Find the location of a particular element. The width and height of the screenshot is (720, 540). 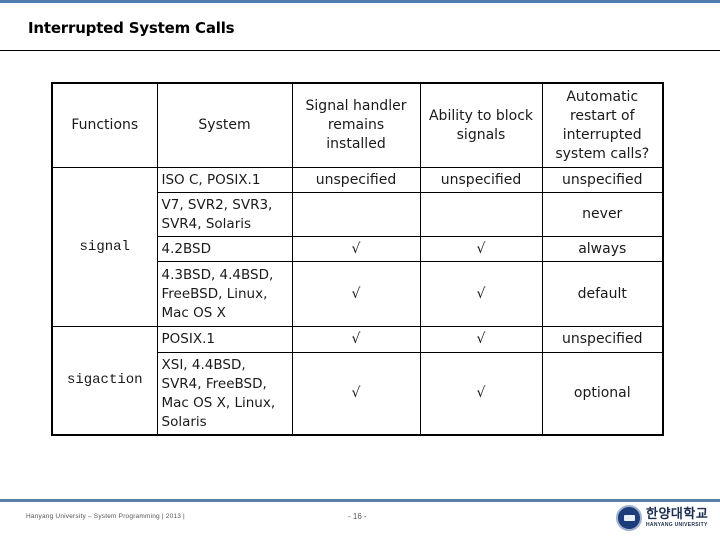

footer-divider is located at coordinates (360, 500).